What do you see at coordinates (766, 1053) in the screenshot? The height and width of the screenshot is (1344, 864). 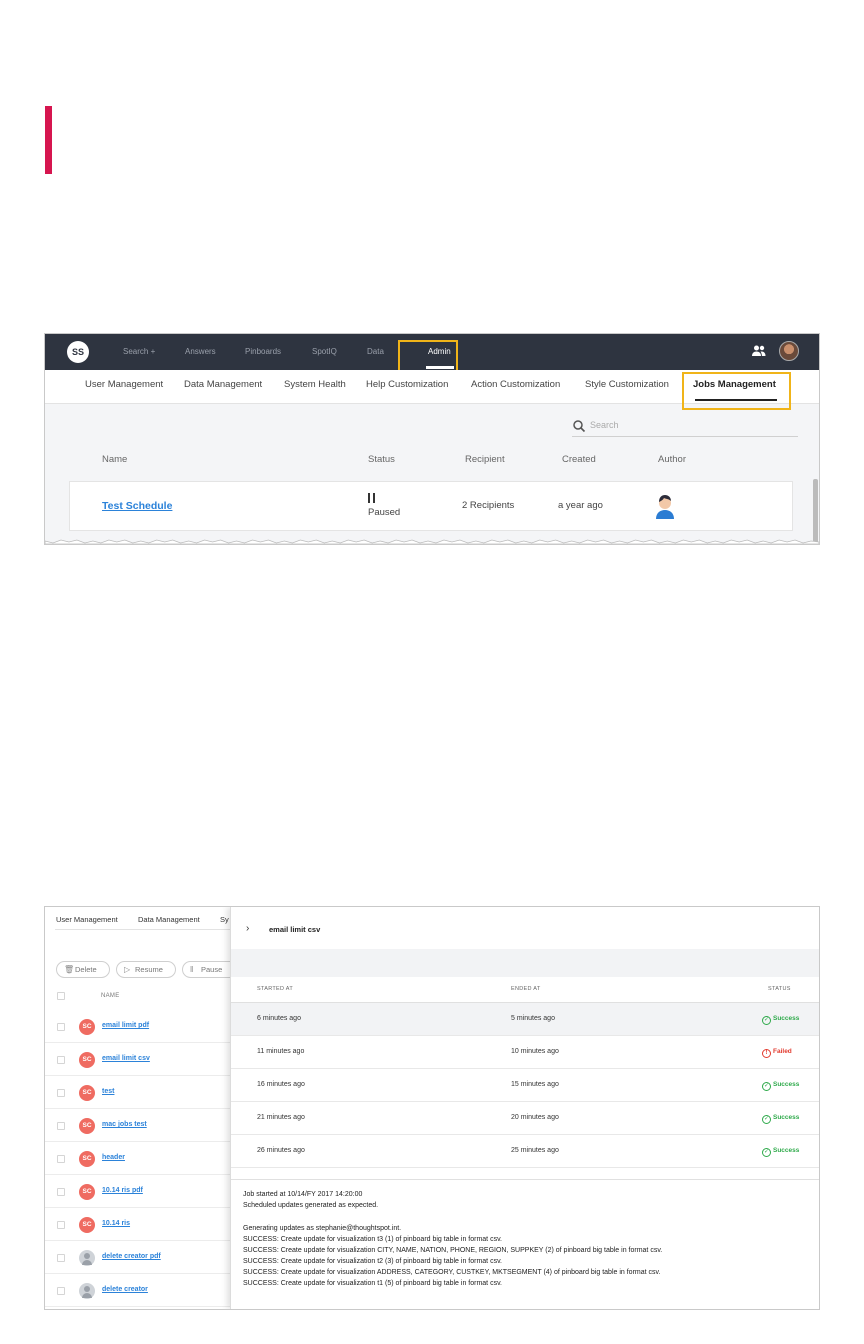 I see `alert-circle-icon: !` at bounding box center [766, 1053].